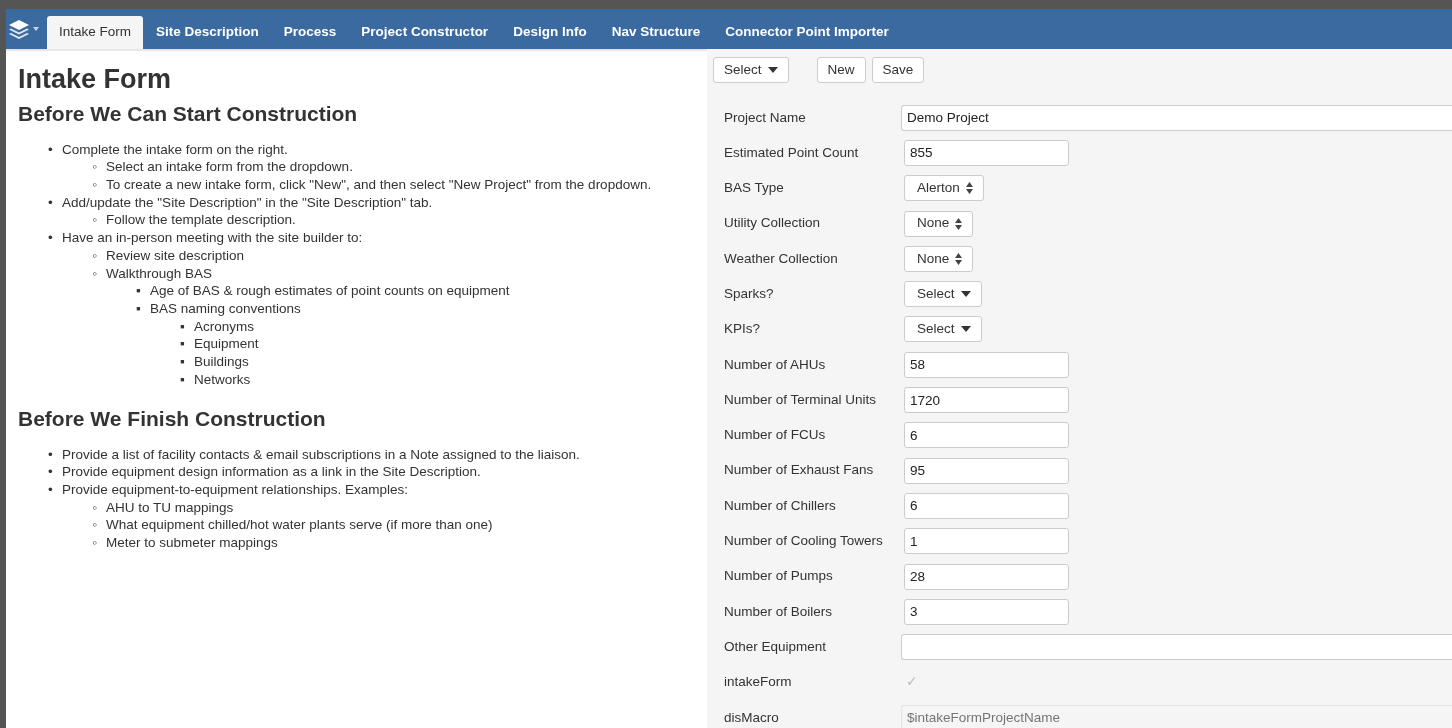  What do you see at coordinates (95, 32) in the screenshot?
I see `nav-tab: Intake Form` at bounding box center [95, 32].